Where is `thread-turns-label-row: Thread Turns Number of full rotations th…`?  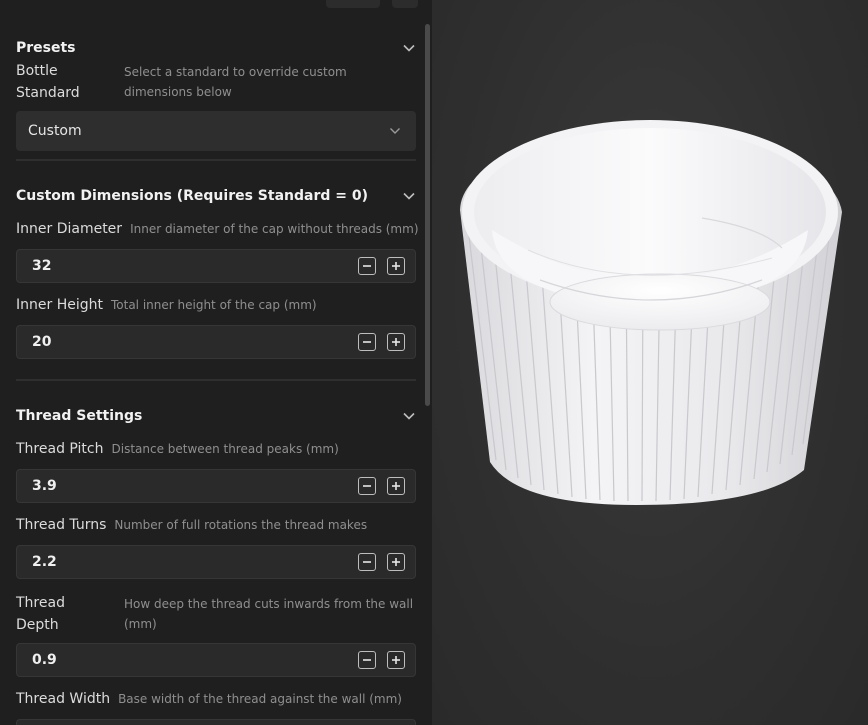 thread-turns-label-row: Thread Turns Number of full rotations th… is located at coordinates (191, 525).